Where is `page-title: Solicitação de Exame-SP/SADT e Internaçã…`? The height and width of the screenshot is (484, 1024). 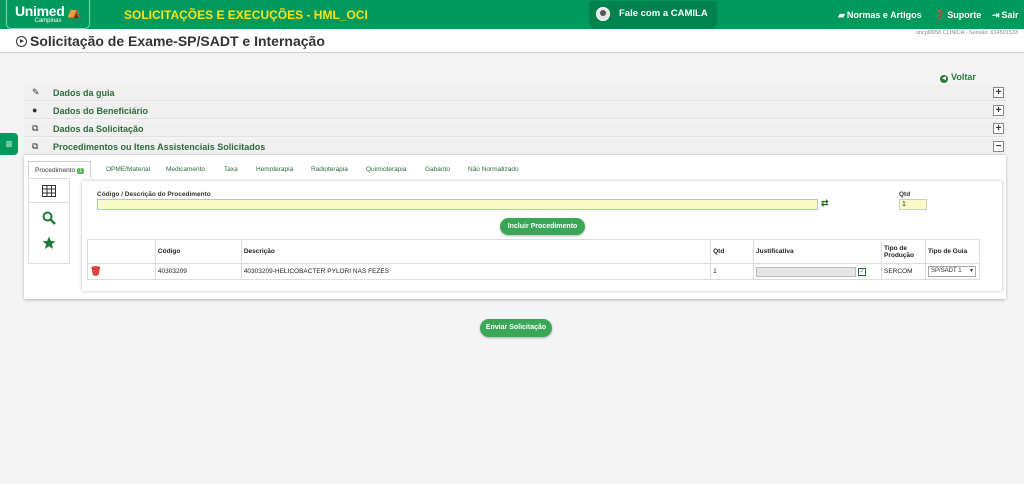
page-title: Solicitação de Exame-SP/SADT e Internaçã… is located at coordinates (170, 41).